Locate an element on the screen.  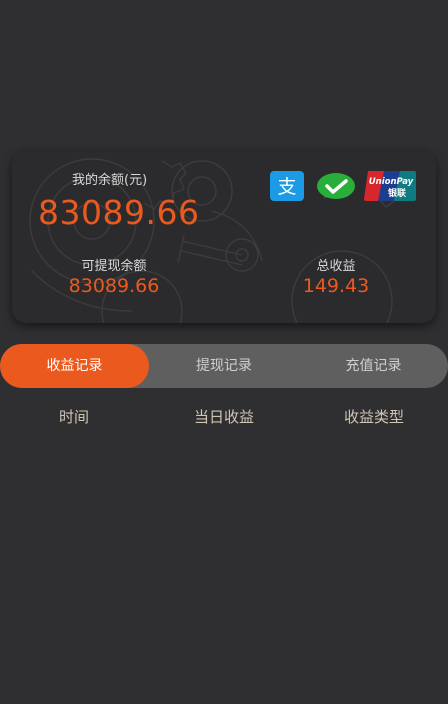
available-balance-label: 可提现余额 is located at coordinates (114, 266).